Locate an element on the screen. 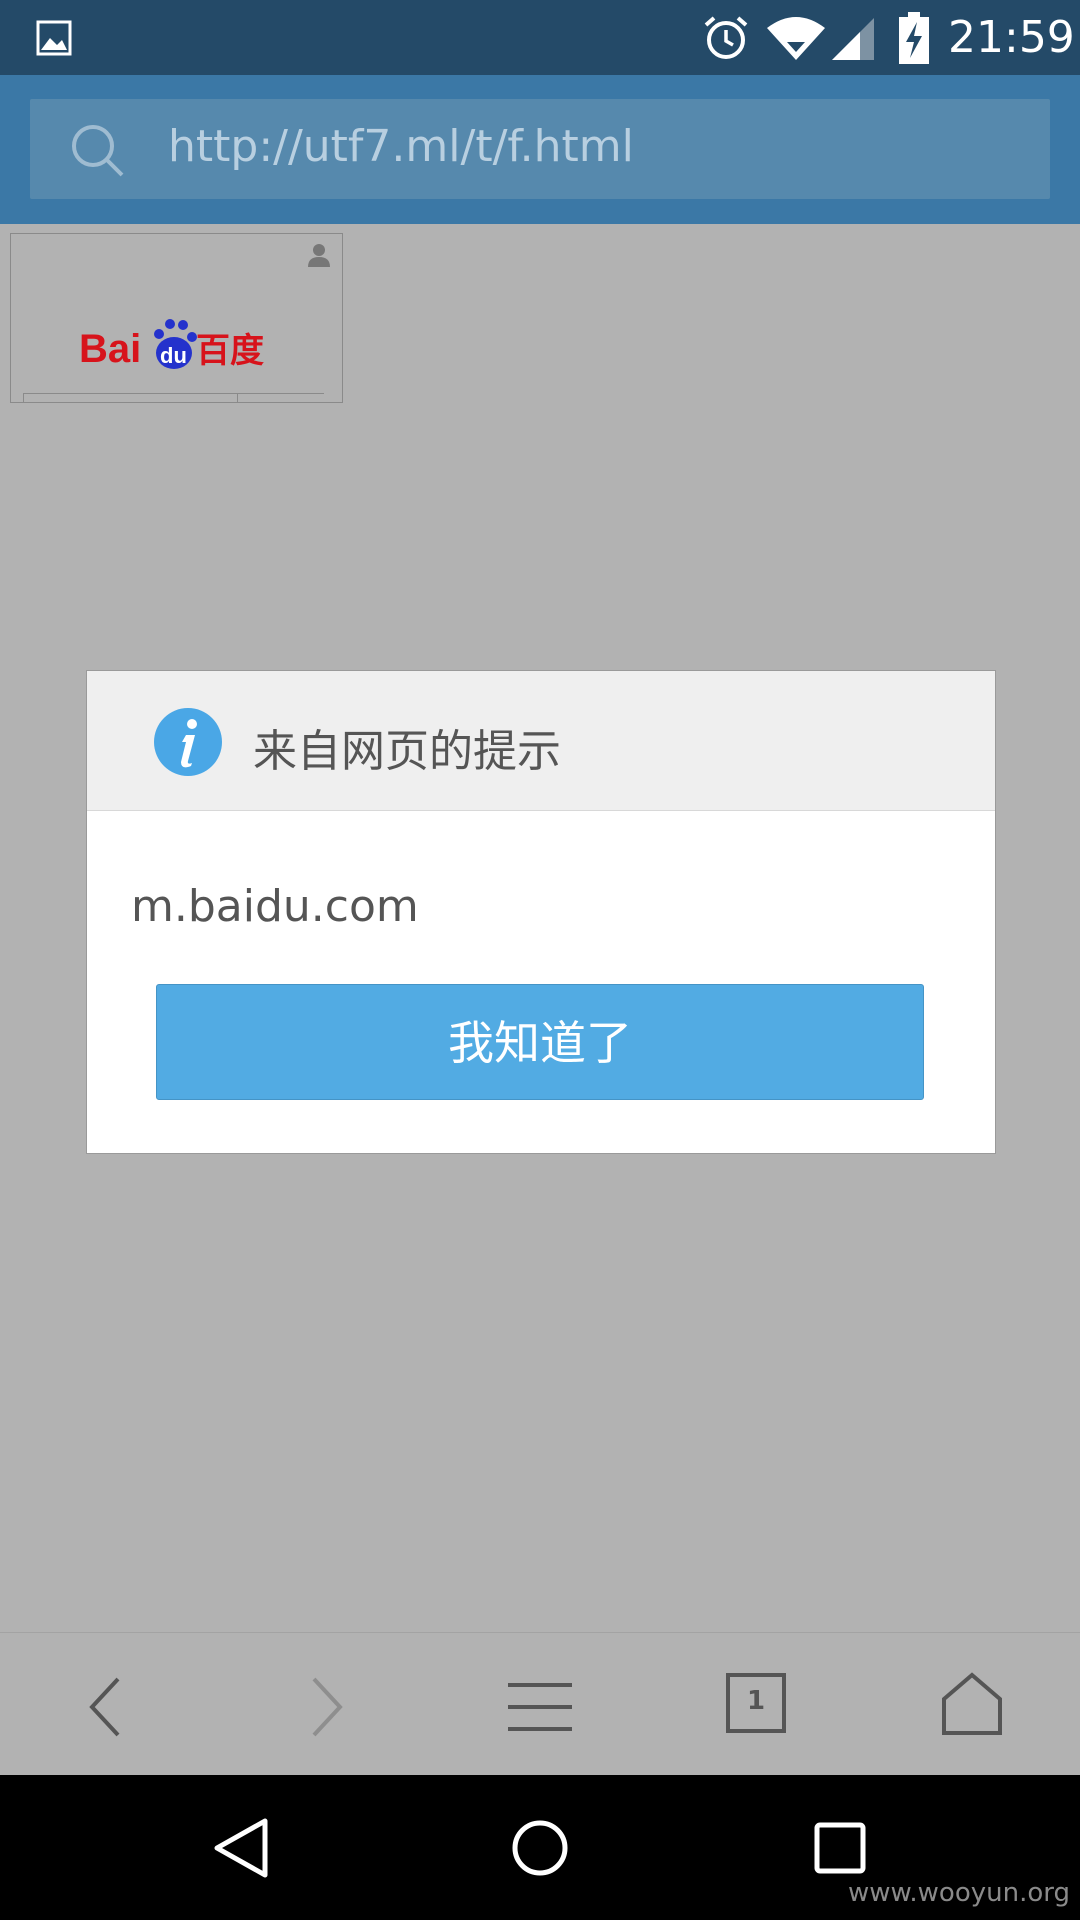 This screenshot has width=1080, height=1920. home-icon is located at coordinates (972, 1707).